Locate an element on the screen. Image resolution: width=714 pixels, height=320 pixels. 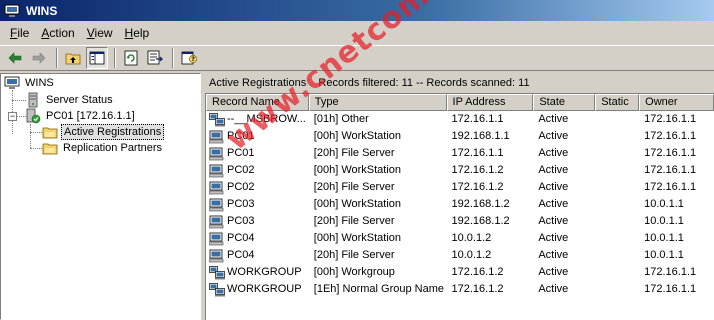
record-name-text: PC04 is located at coordinates (241, 255).